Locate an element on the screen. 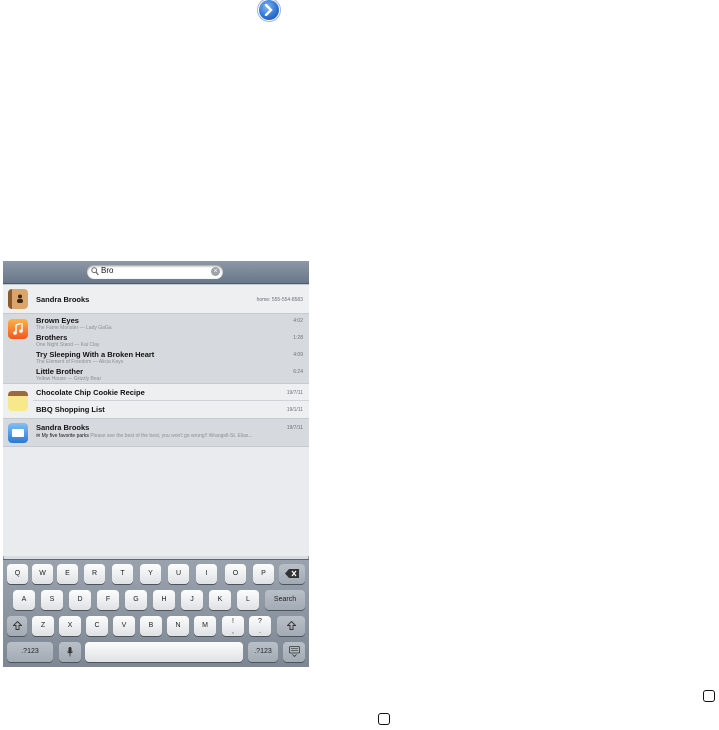 This screenshot has width=719, height=730. key-w: W is located at coordinates (42, 574).